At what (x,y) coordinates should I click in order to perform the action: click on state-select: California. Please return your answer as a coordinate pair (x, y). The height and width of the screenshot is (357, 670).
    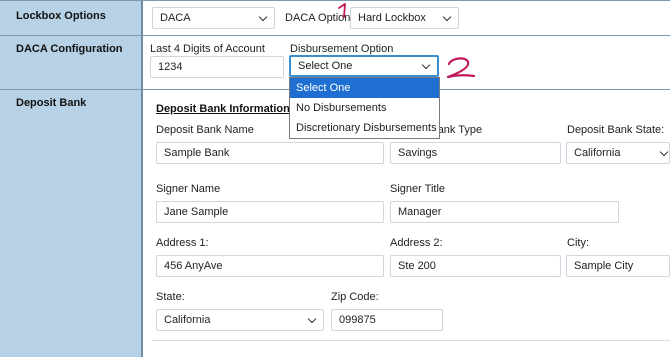
    Looking at the image, I should click on (240, 320).